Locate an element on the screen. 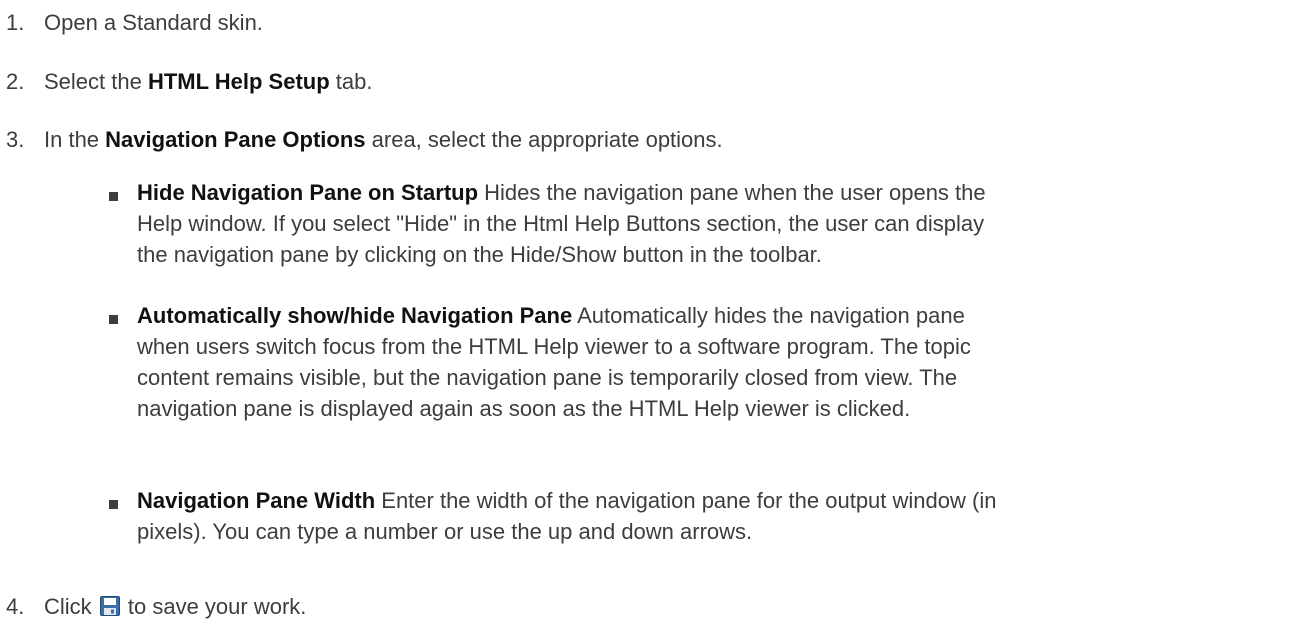 The height and width of the screenshot is (633, 1294). option-name: Navigation Pane Width is located at coordinates (256, 500).